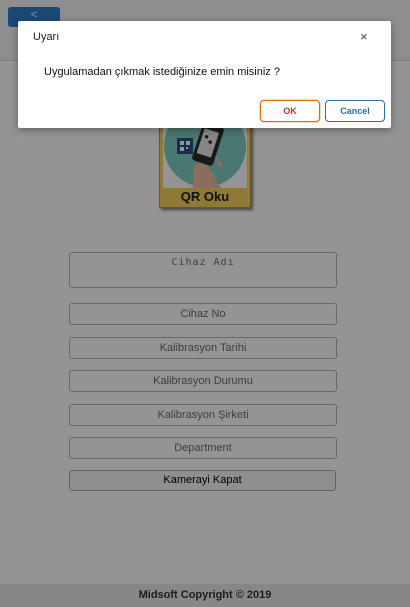  Describe the element at coordinates (355, 111) in the screenshot. I see `cancel-button: Cancel` at that location.